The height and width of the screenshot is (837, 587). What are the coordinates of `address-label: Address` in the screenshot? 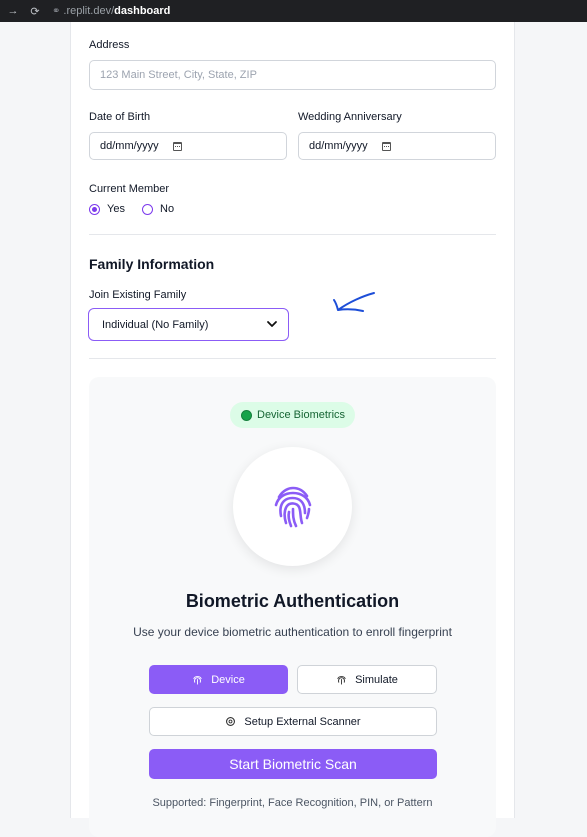 It's located at (109, 45).